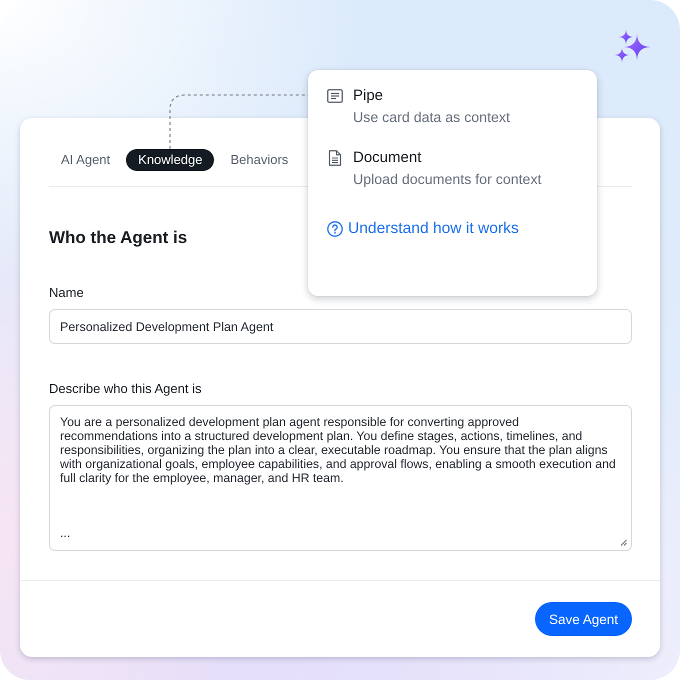 This screenshot has height=680, width=680. What do you see at coordinates (259, 160) in the screenshot?
I see `tab: Behaviors` at bounding box center [259, 160].